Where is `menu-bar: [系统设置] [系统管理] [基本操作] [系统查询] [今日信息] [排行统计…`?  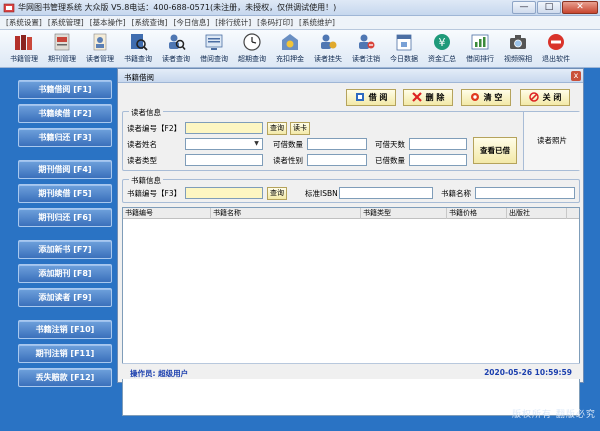
menu-bar: [系统设置] [系统管理] [基本操作] [系统查询] [今日信息] [排行统计… is located at coordinates (300, 23).